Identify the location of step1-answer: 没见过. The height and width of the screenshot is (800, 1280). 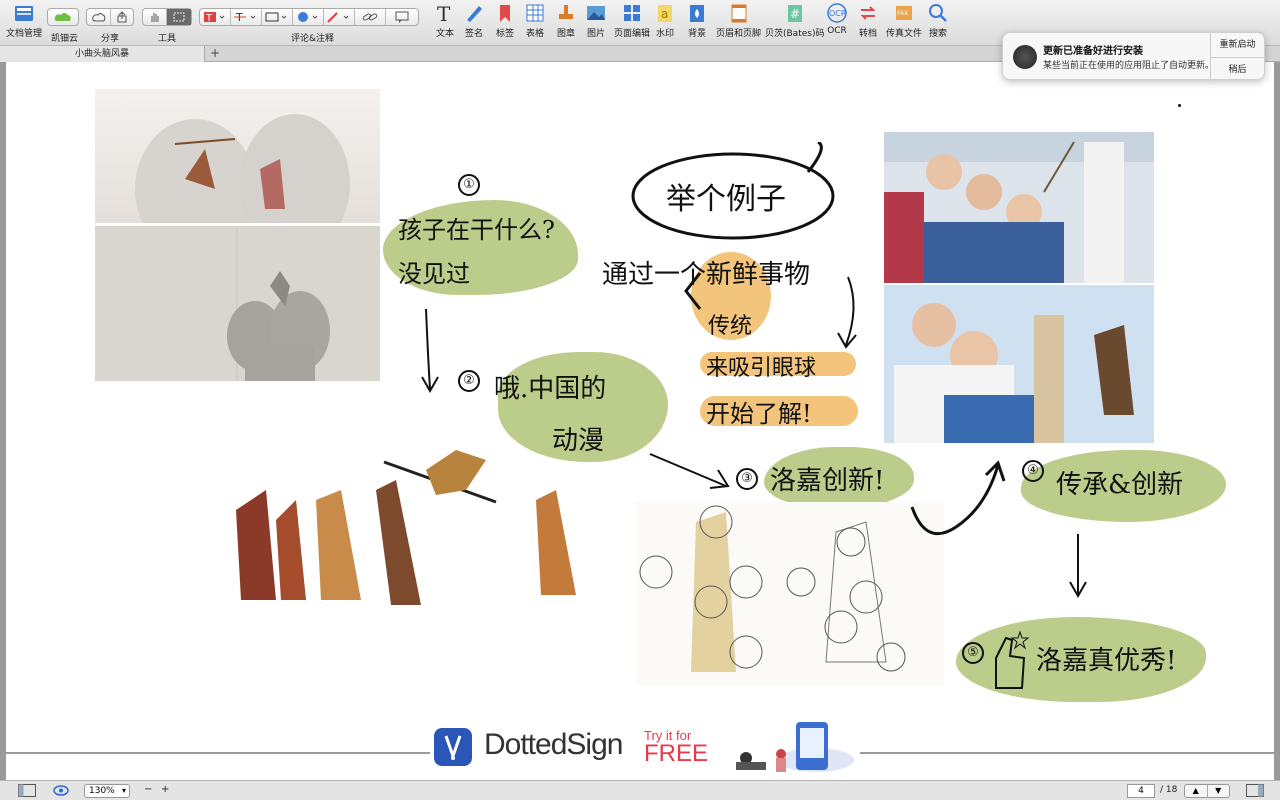
(434, 274).